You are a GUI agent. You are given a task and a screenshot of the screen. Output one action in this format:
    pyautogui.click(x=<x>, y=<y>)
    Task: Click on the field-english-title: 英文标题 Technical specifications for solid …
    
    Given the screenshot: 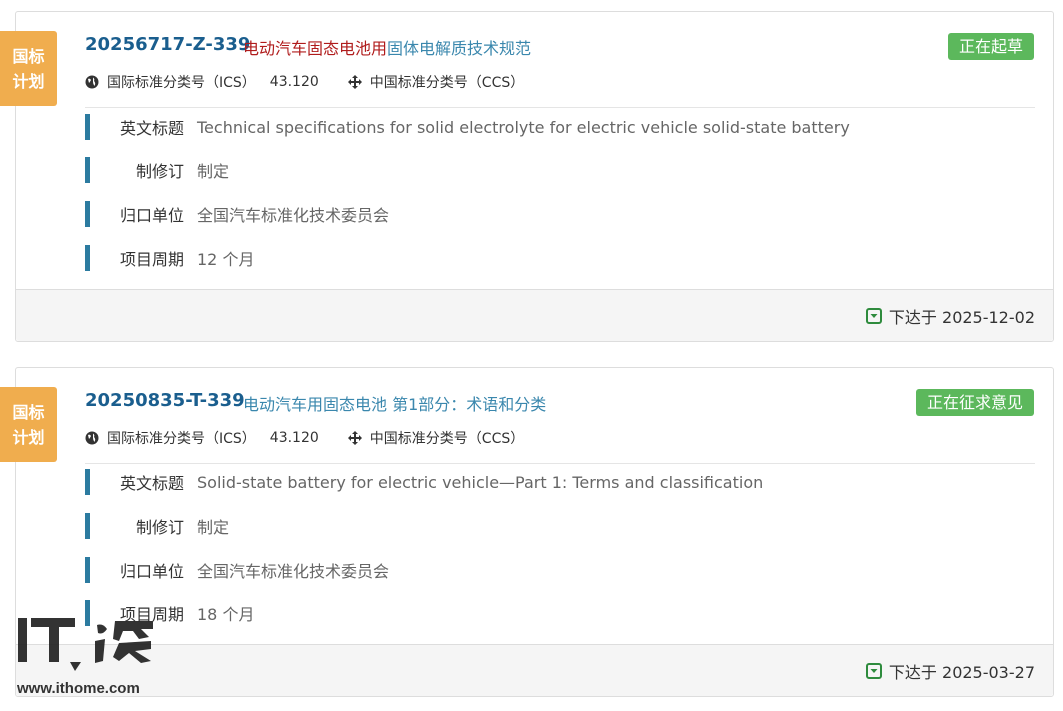 What is the action you would take?
    pyautogui.click(x=467, y=127)
    